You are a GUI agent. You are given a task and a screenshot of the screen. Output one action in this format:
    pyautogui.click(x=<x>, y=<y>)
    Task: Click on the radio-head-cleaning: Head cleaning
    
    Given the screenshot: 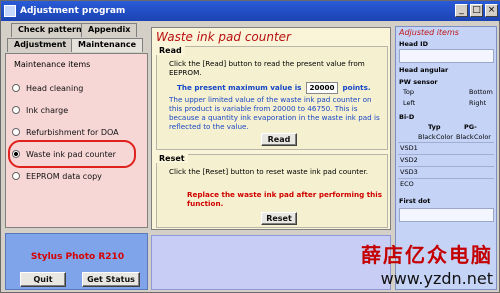 What is the action you would take?
    pyautogui.click(x=76, y=88)
    